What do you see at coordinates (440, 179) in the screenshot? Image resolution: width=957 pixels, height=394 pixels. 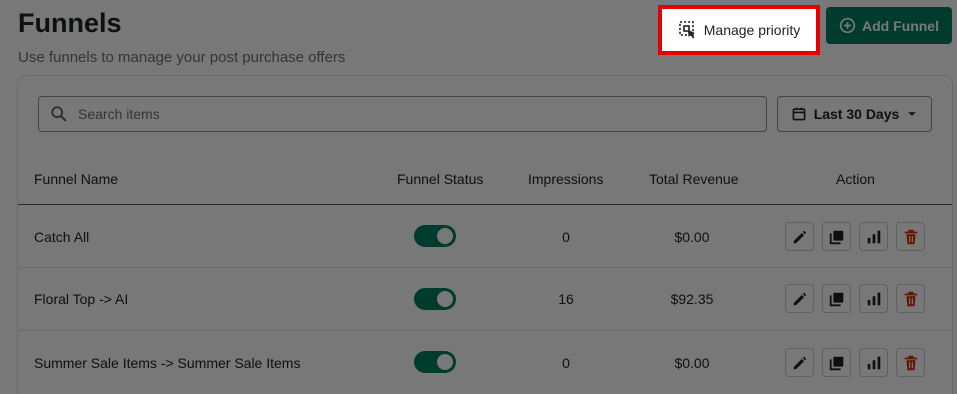 I see `column-header-funnel-status: Funnel Status` at bounding box center [440, 179].